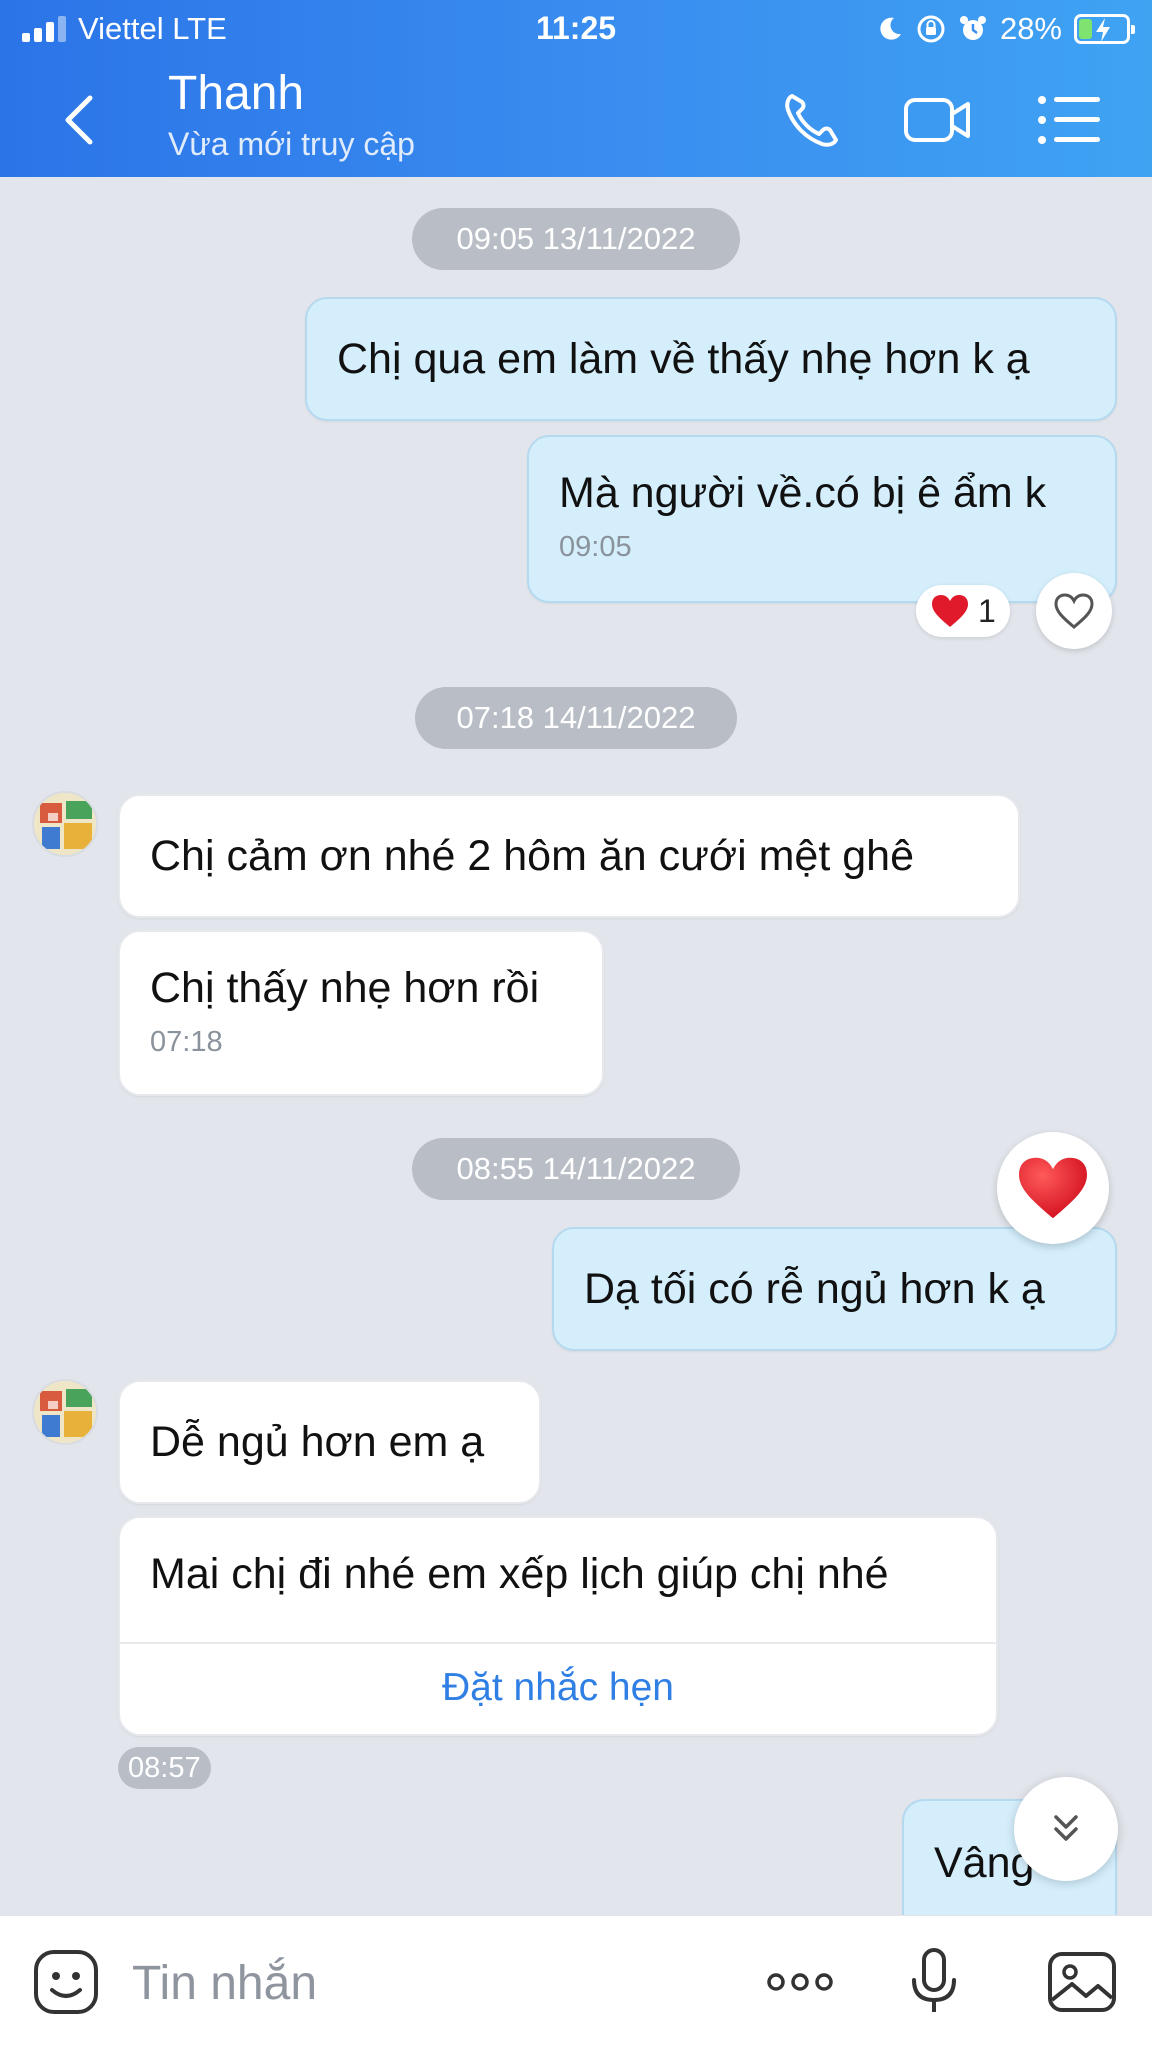 This screenshot has width=1152, height=2048. Describe the element at coordinates (576, 718) in the screenshot. I see `date-separator: 07:18 14/11/2022` at that location.